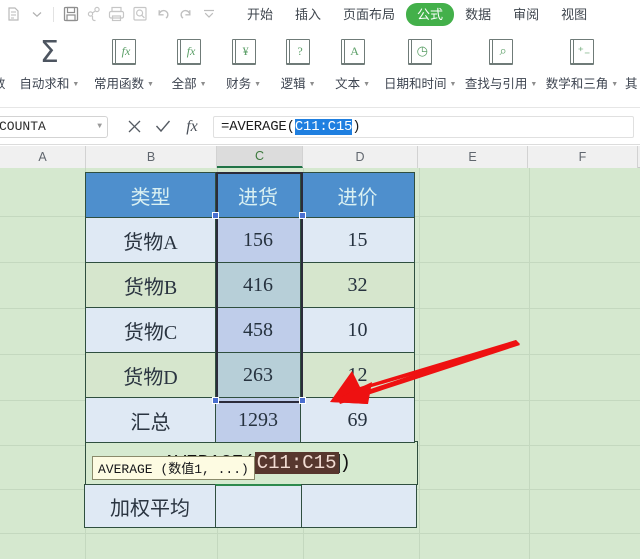  What do you see at coordinates (258, 195) in the screenshot?
I see `table-header-in: 进货` at bounding box center [258, 195].